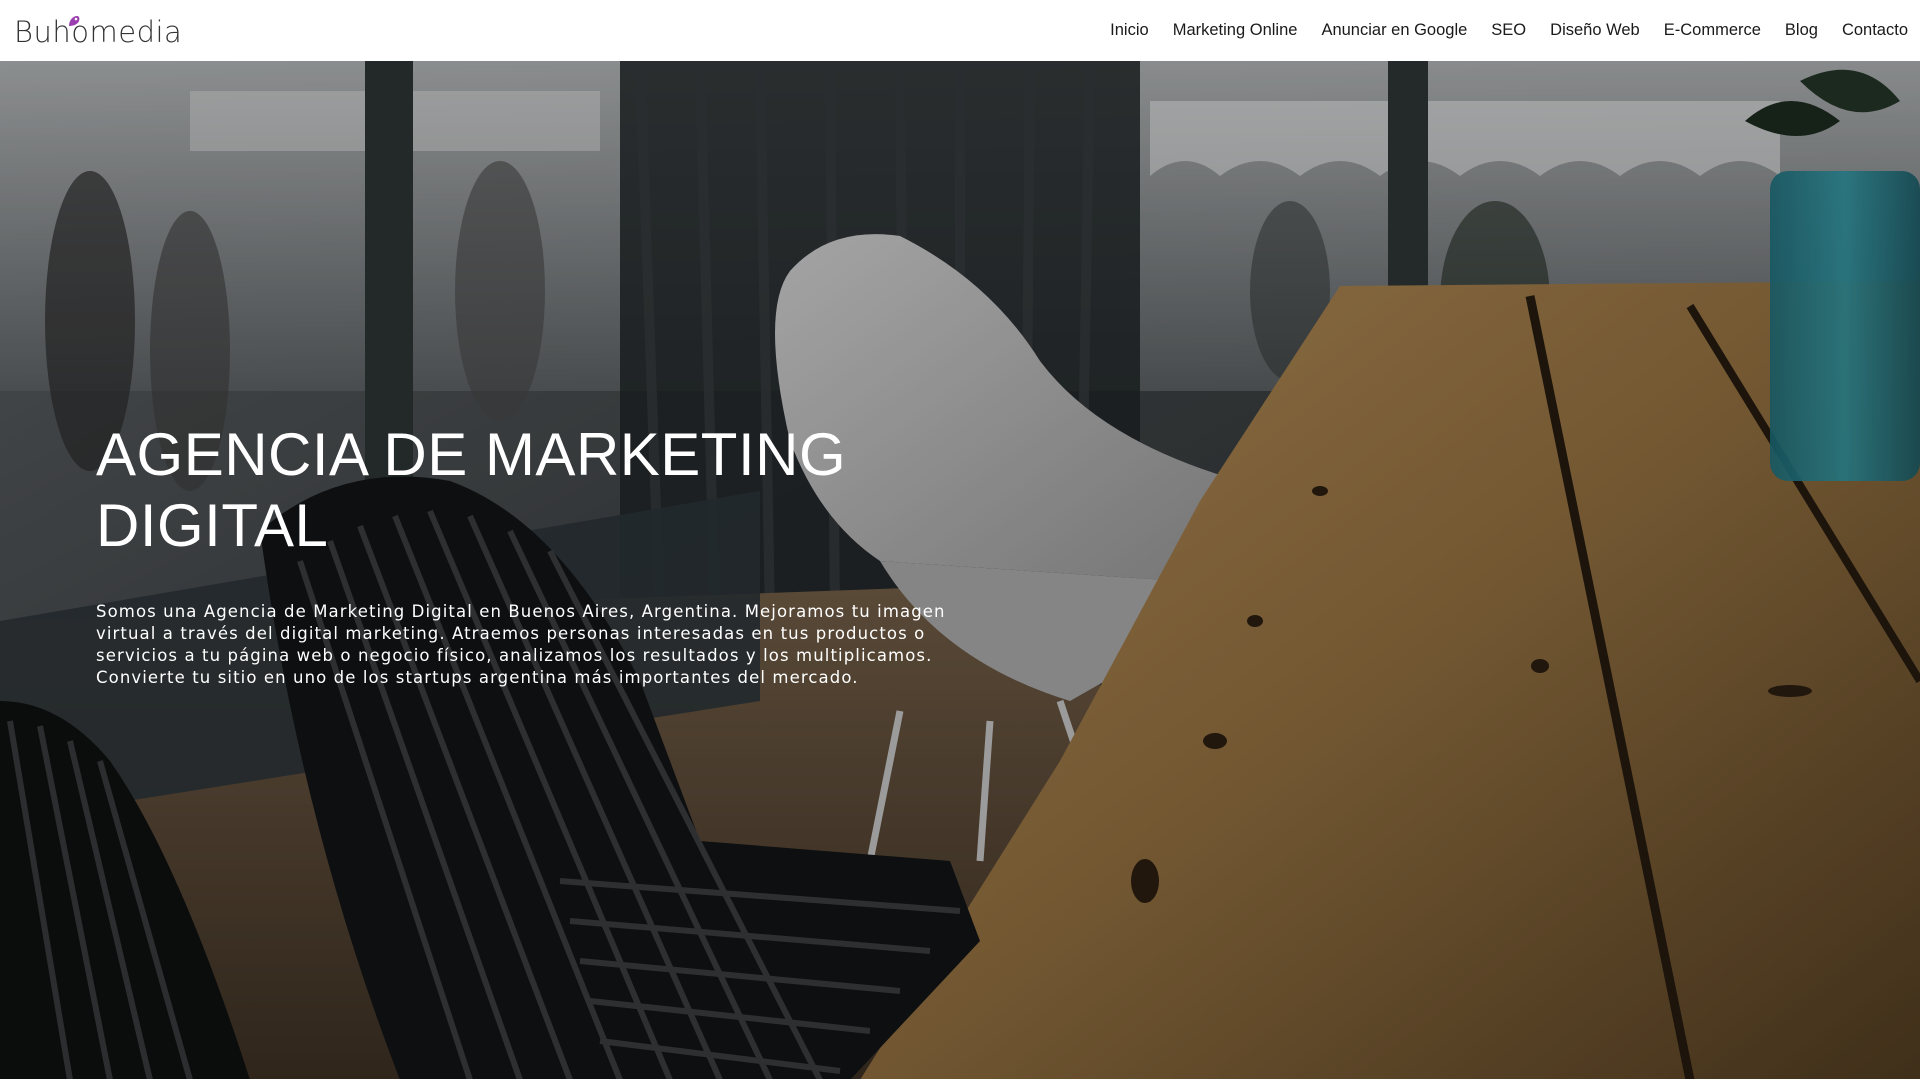 This screenshot has height=1080, width=1920. I want to click on nav-item-seo: SEO, so click(1508, 30).